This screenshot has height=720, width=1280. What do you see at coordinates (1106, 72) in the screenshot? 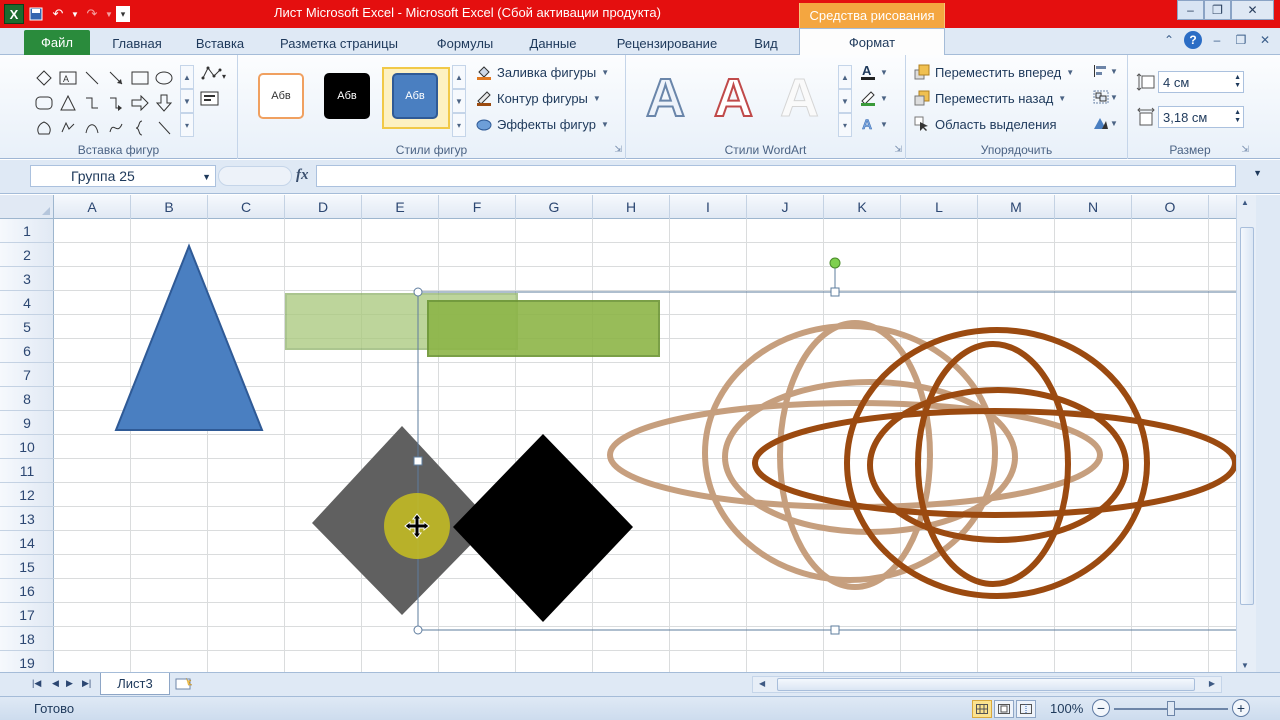
I see `align-icon: ▼` at bounding box center [1106, 72].